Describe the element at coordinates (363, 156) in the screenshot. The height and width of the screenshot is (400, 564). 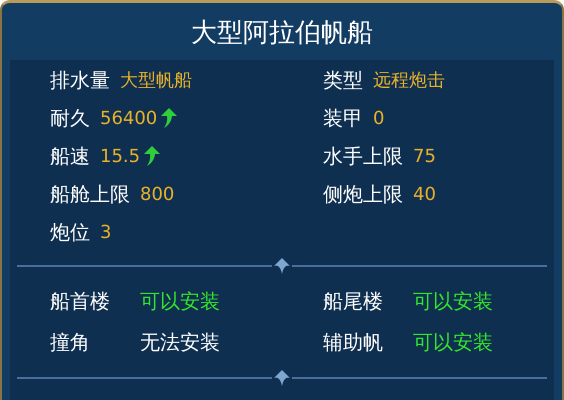
I see `stat-label: 水手上限` at that location.